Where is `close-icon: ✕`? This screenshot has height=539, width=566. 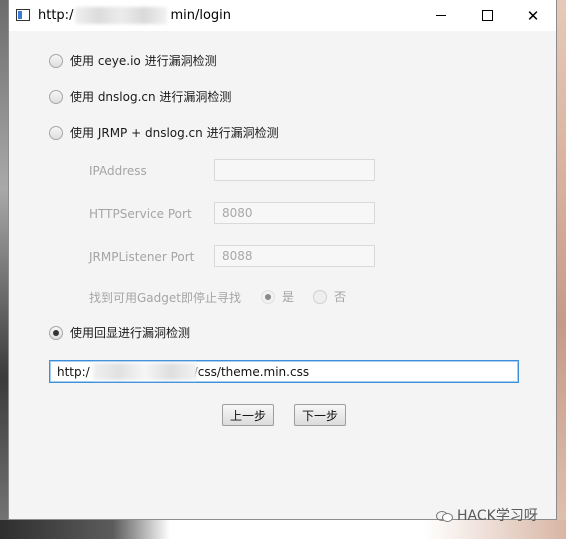 close-icon: ✕ is located at coordinates (533, 15).